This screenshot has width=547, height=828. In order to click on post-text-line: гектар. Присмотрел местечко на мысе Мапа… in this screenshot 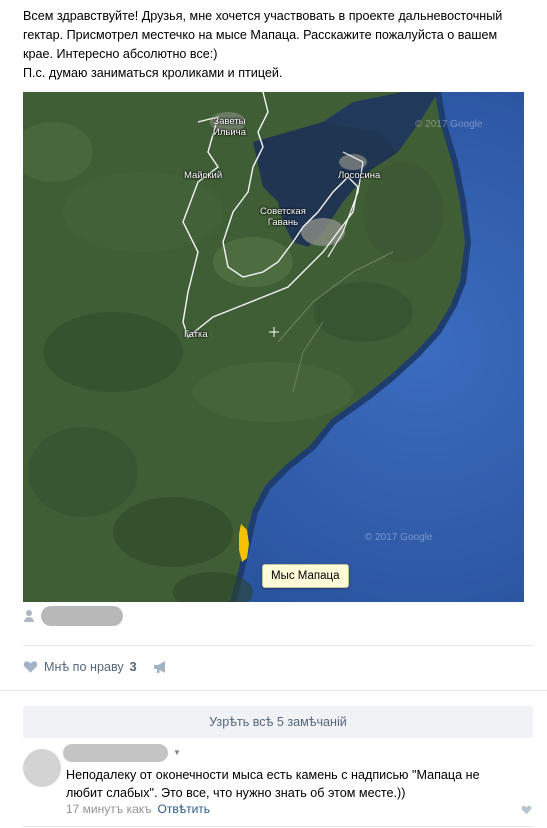, I will do `click(260, 35)`.